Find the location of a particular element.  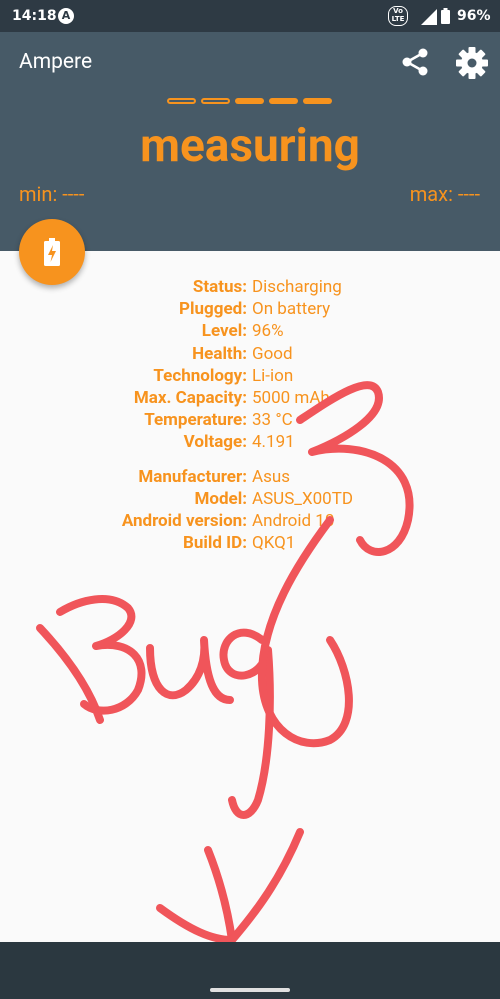

gesture-home-handle is located at coordinates (250, 990).